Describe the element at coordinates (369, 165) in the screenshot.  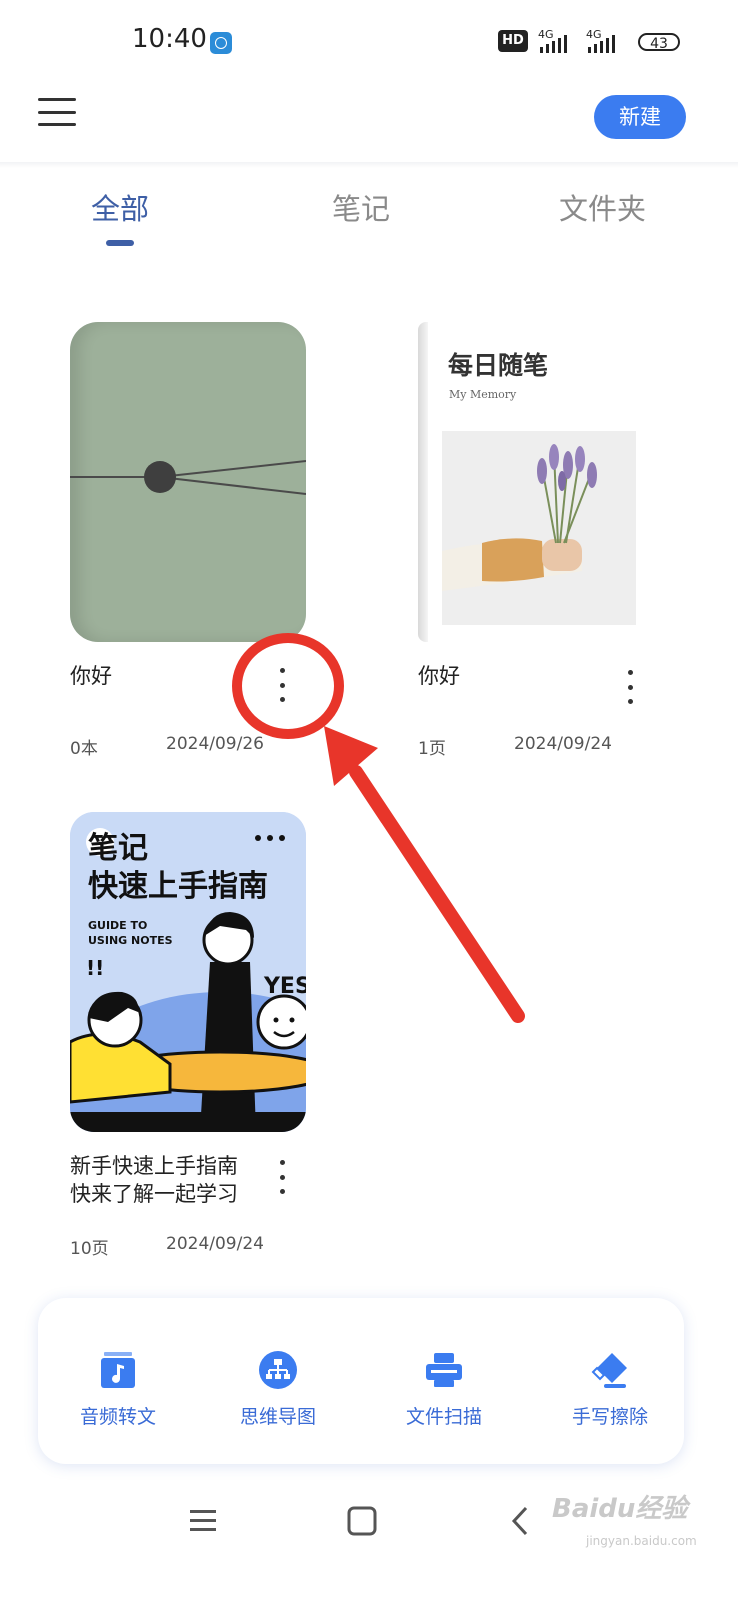
I see `header-divider` at that location.